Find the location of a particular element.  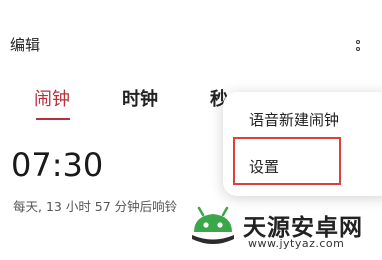

tab-alarm-underline is located at coordinates (53, 119).